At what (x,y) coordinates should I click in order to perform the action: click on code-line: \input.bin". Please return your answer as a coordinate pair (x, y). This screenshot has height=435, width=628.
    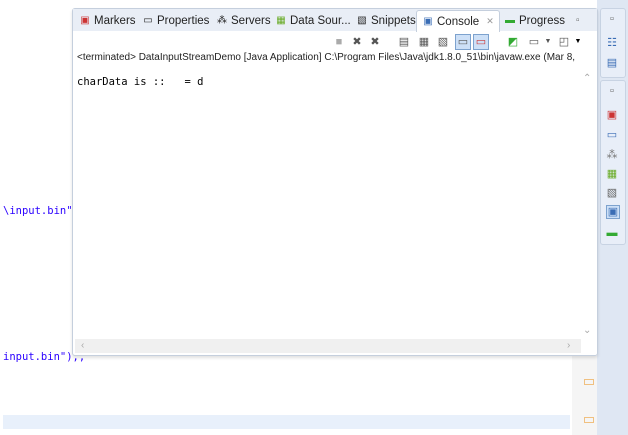
    Looking at the image, I should click on (38, 211).